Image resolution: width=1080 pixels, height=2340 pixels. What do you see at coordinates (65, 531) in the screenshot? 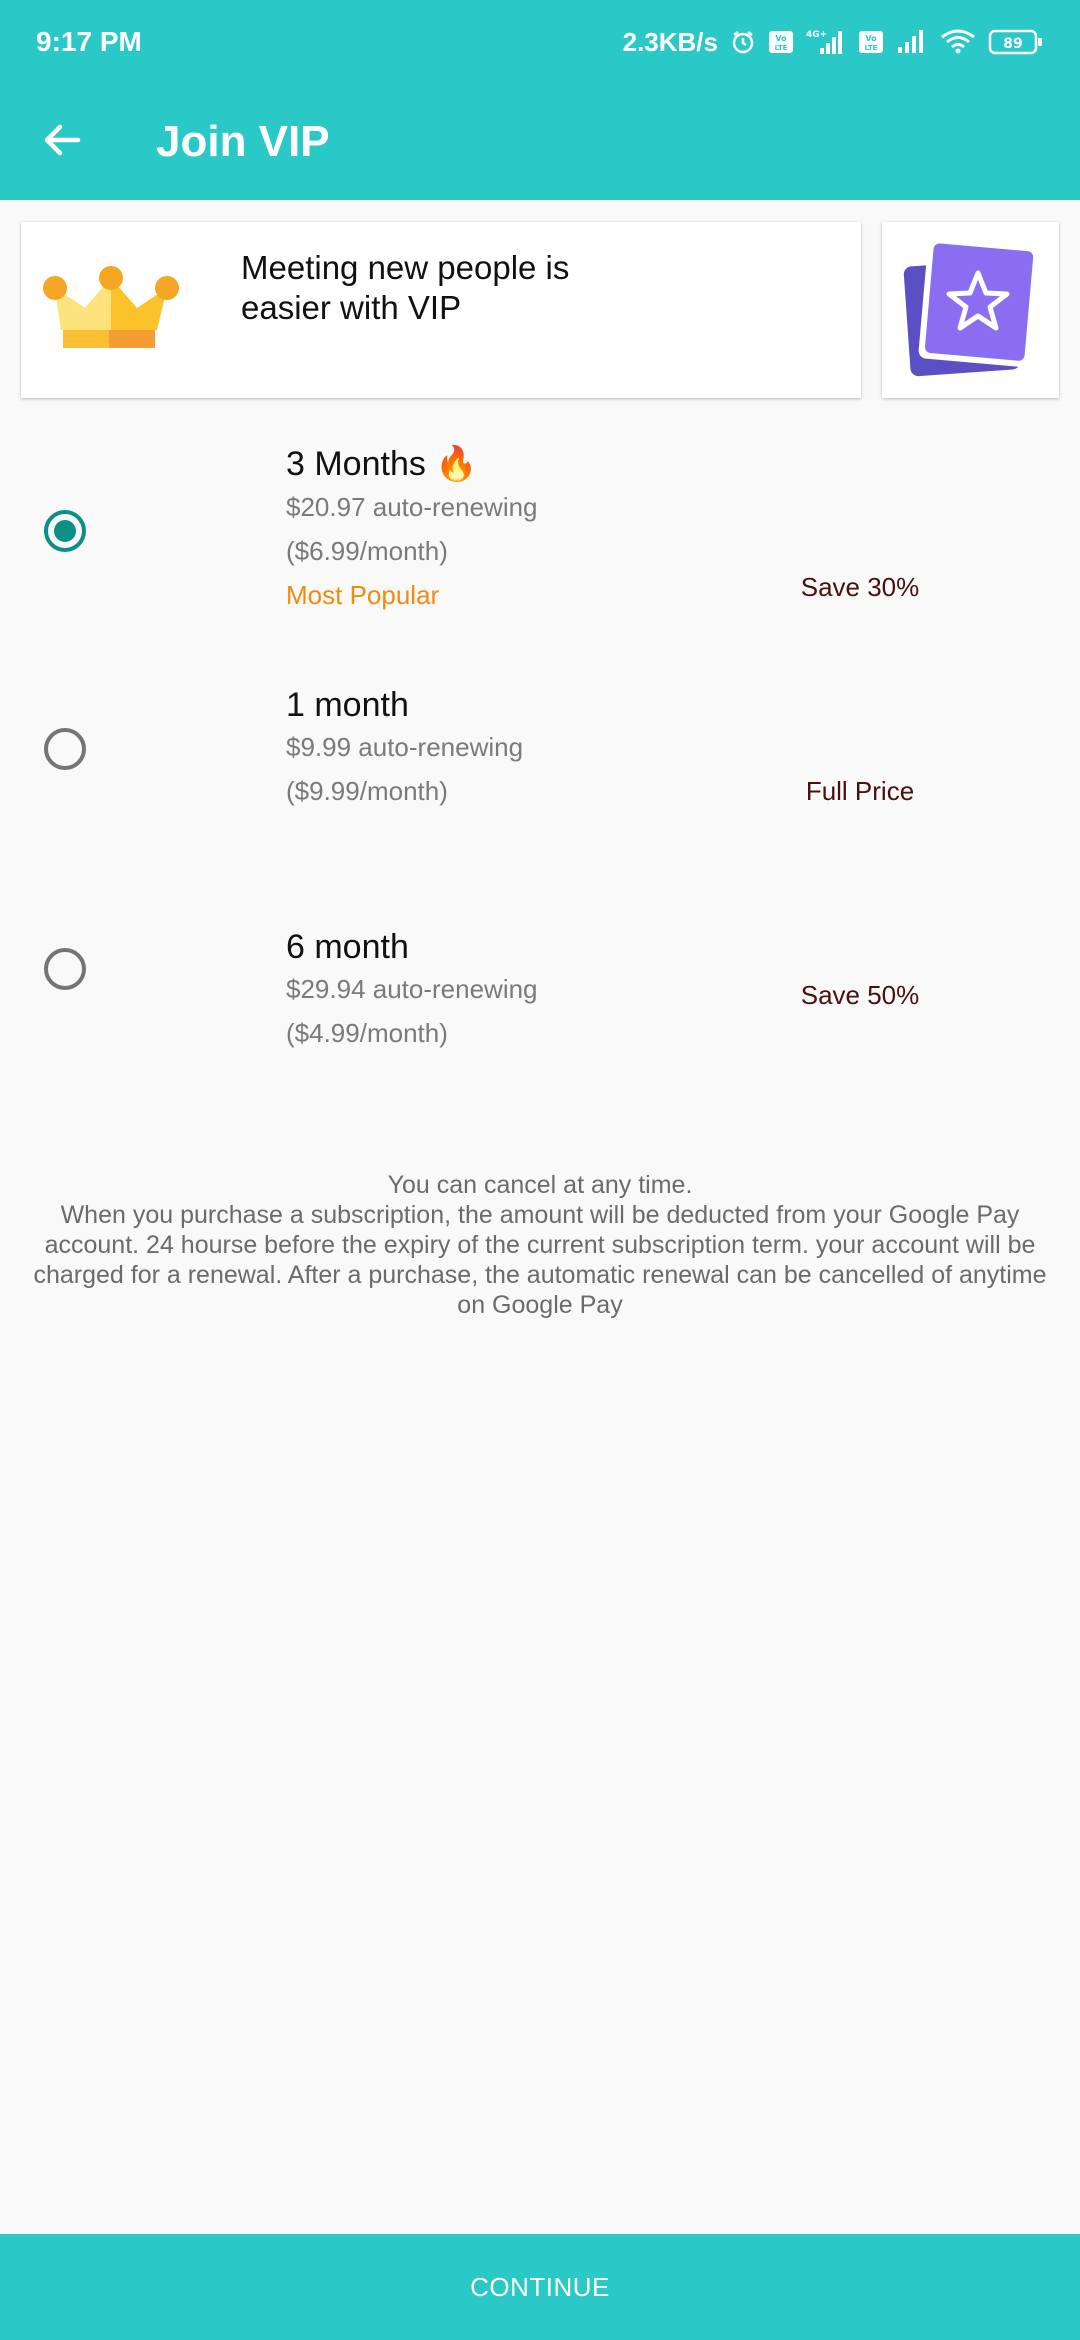
I see `radio-button-selected` at bounding box center [65, 531].